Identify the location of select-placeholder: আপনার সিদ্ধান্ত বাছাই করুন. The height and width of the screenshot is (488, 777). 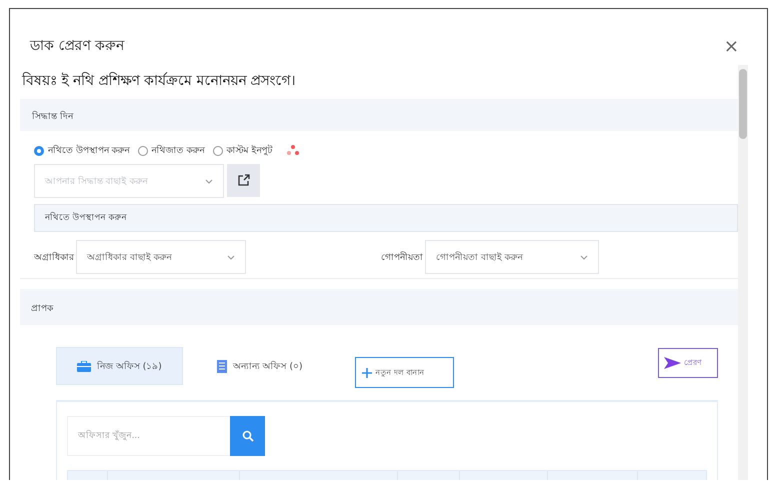
(96, 181).